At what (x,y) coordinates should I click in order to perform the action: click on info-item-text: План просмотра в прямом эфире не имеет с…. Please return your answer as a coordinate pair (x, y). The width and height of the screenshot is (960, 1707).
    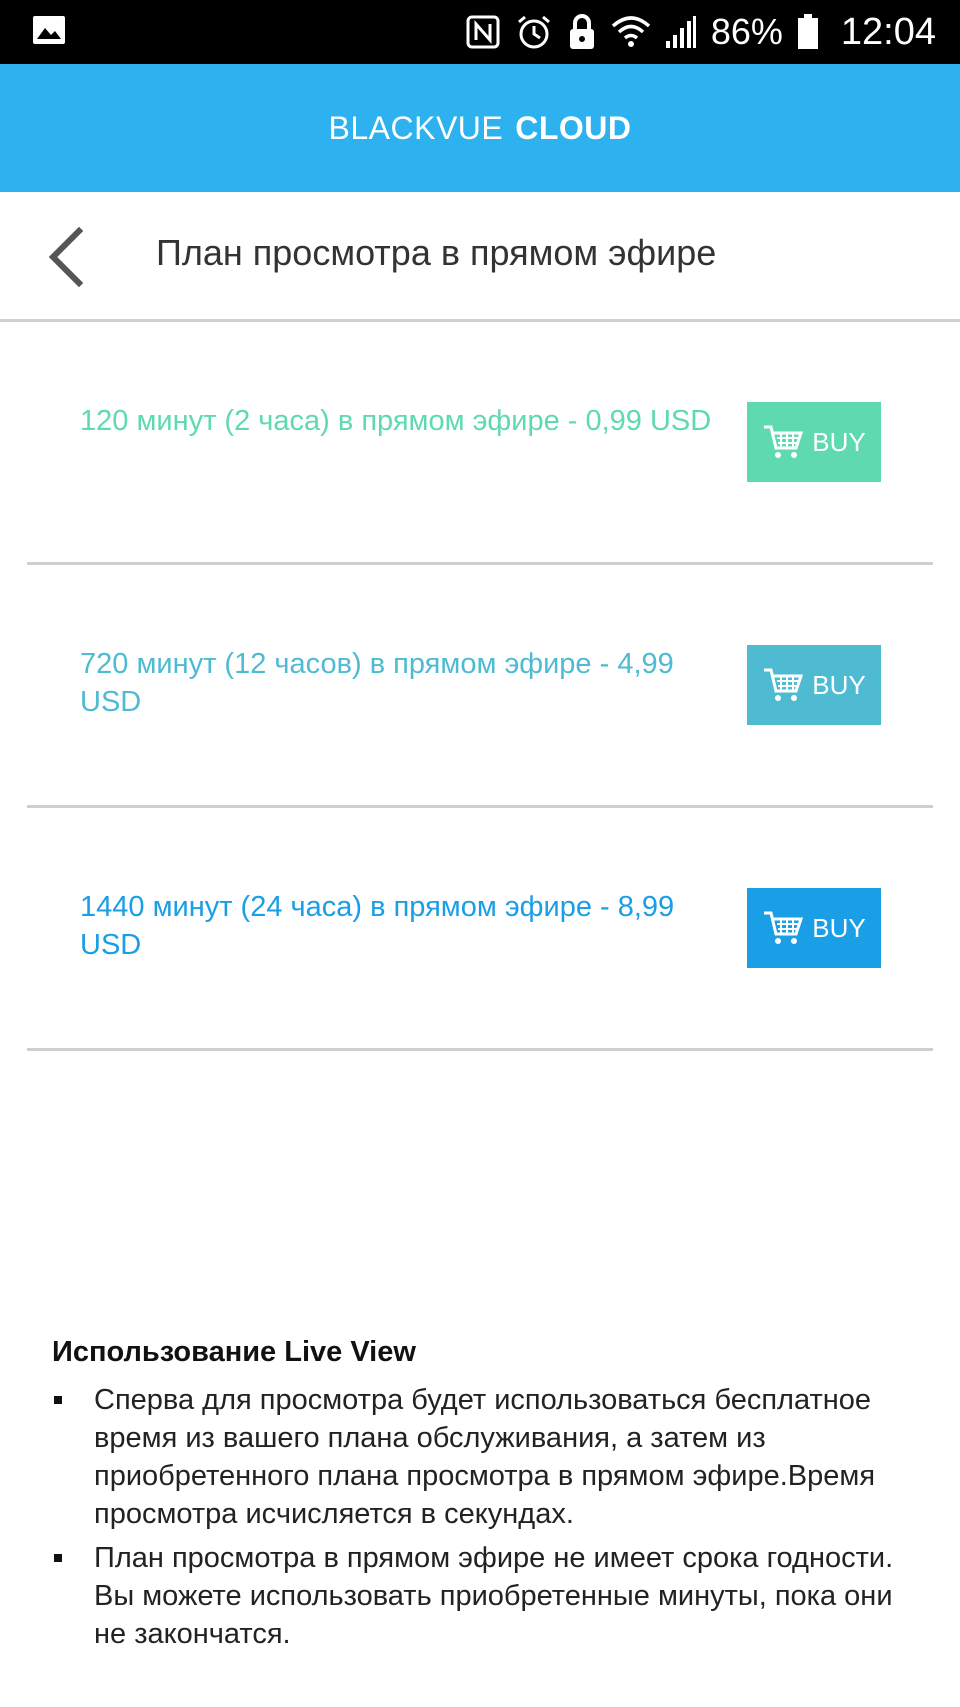
    Looking at the image, I should click on (494, 1596).